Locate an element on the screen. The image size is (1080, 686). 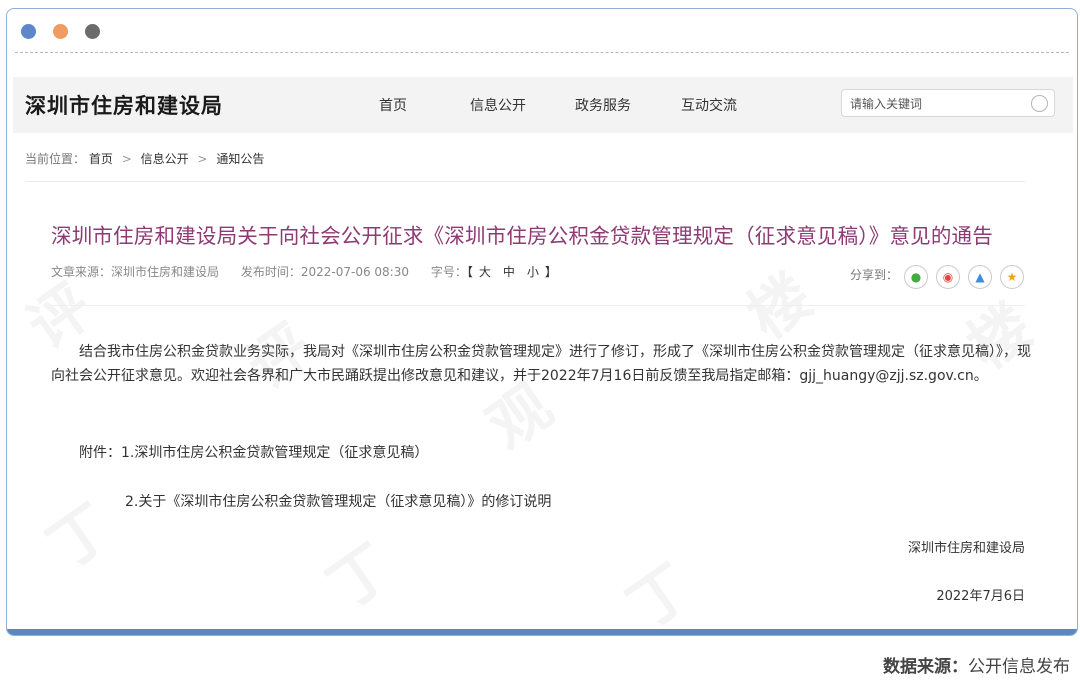
favorite-icon: ★ is located at coordinates (1012, 277).